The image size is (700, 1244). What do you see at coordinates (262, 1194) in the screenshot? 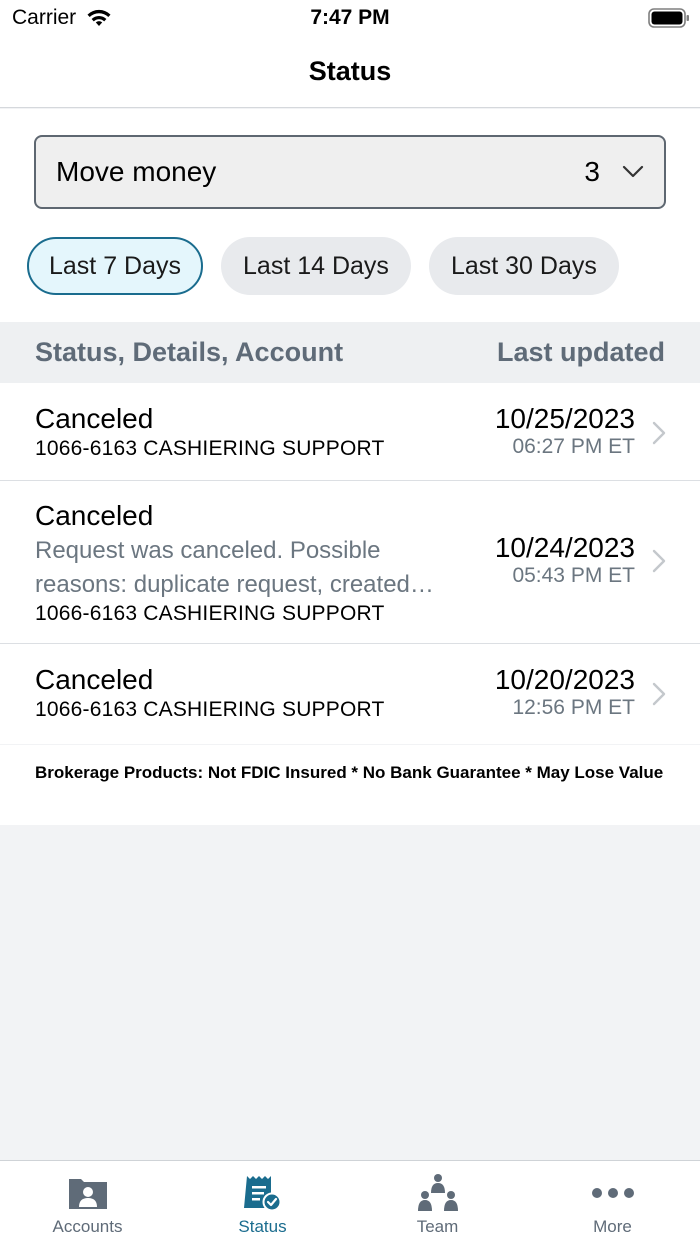
I see `status-receipt-icon` at bounding box center [262, 1194].